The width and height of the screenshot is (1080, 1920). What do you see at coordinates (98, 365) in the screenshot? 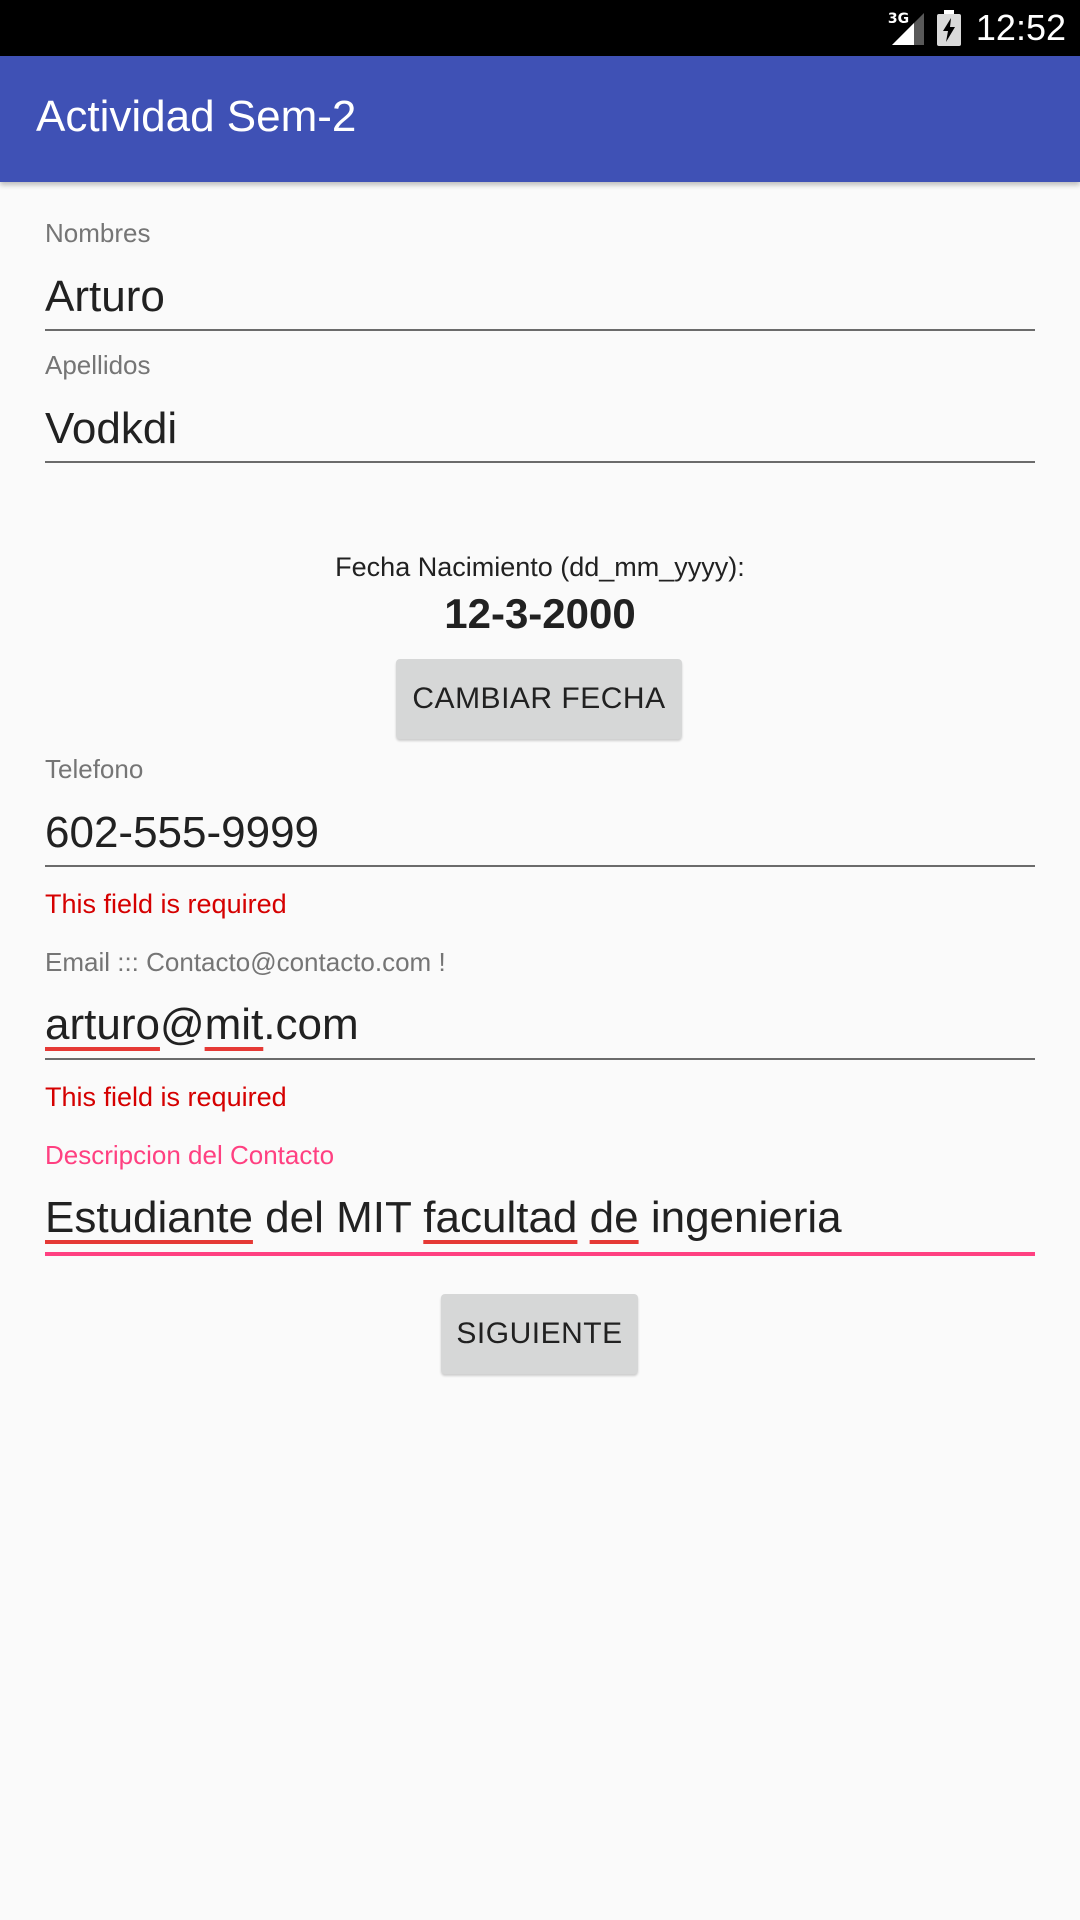
I see `apellidos-label: Apellidos` at bounding box center [98, 365].